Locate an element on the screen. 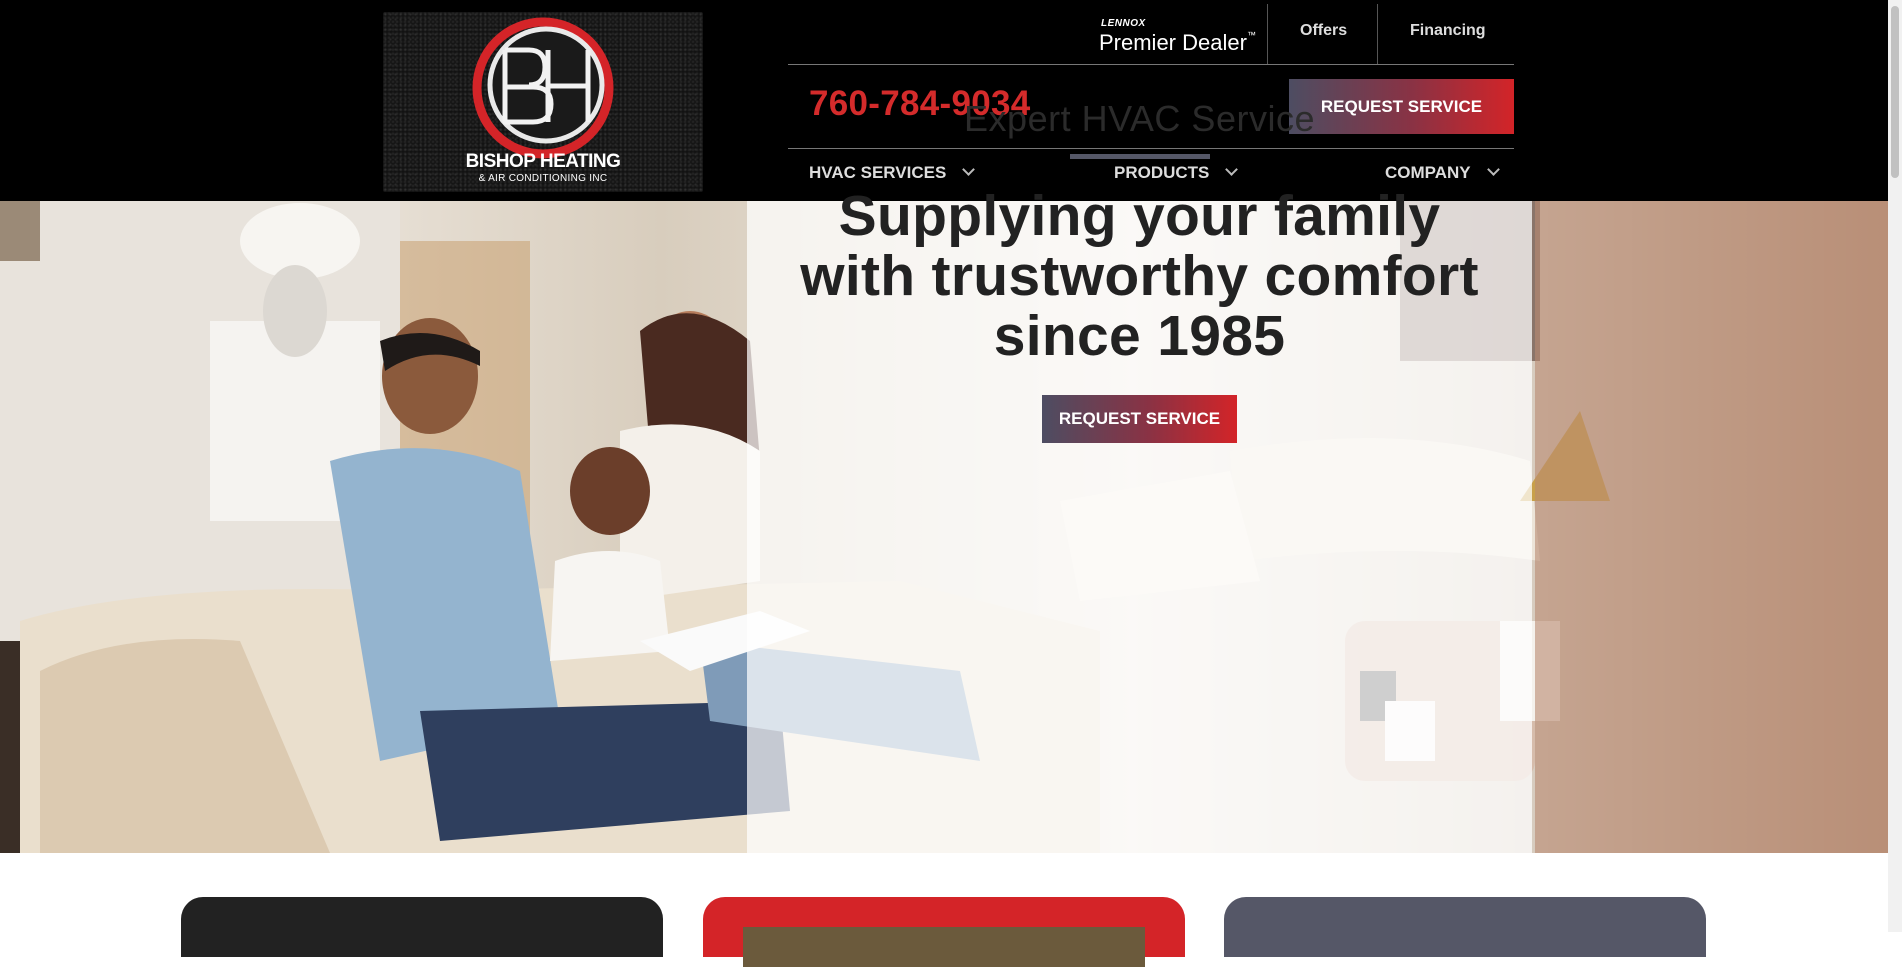 This screenshot has width=1902, height=967. page-scrollbar is located at coordinates (1895, 466).